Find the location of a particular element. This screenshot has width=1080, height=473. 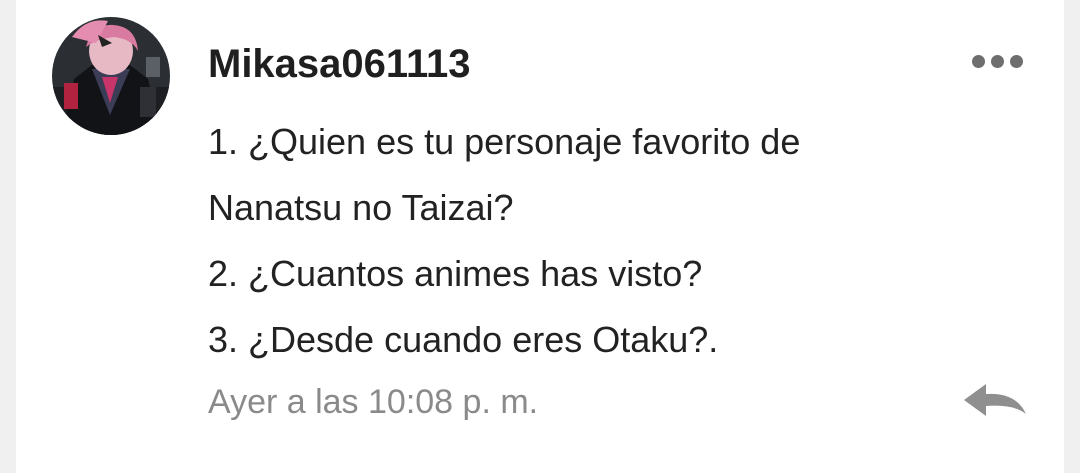

user-avatar is located at coordinates (111, 76).